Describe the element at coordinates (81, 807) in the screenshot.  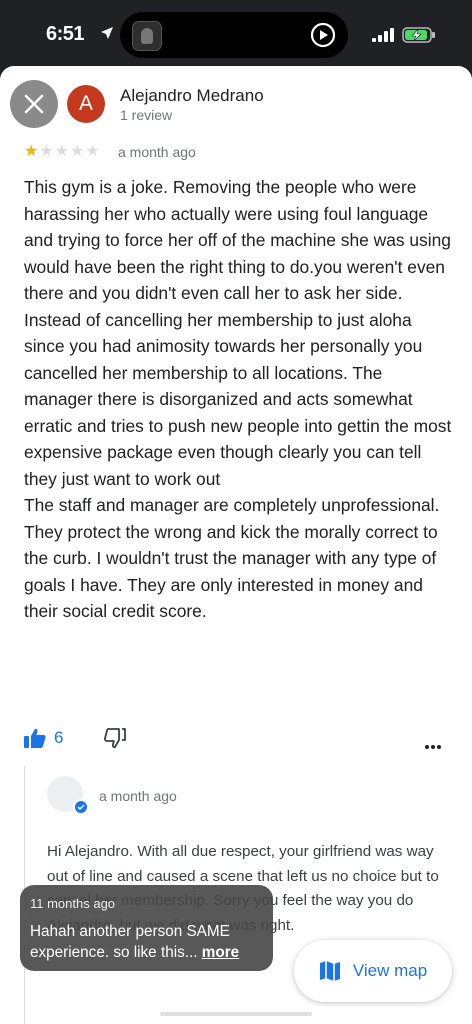
I see `verified-check-icon` at that location.